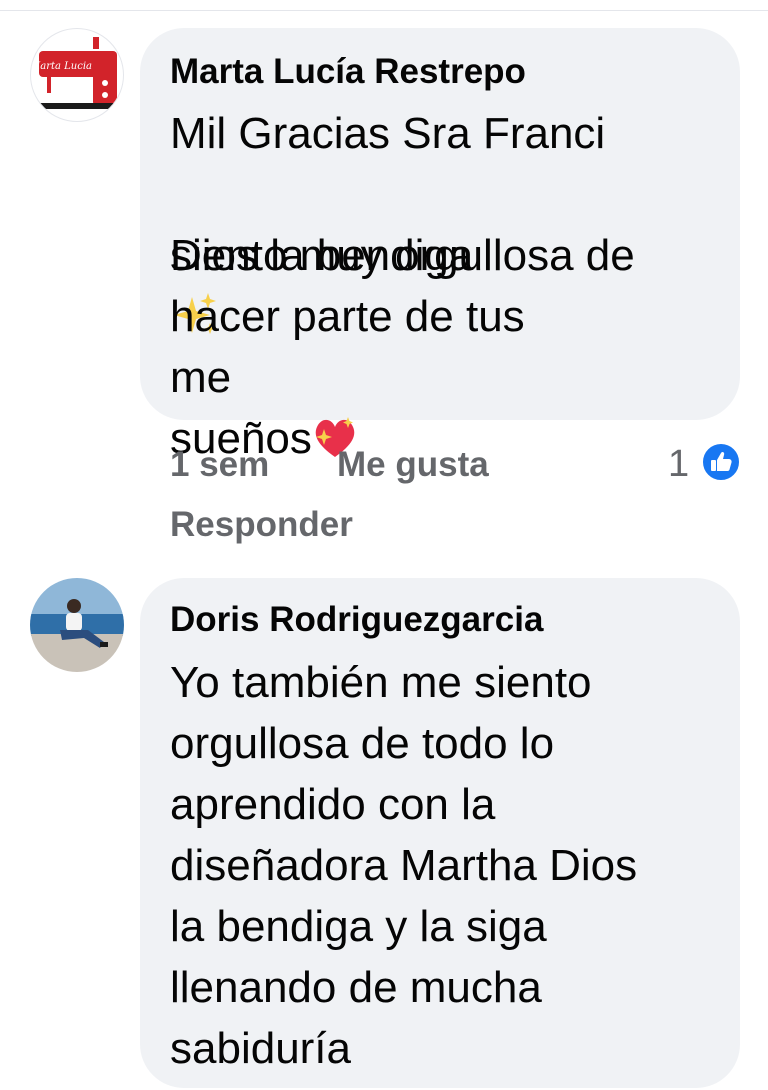  I want to click on comment-text-line: llenando de mucha, so click(356, 987).